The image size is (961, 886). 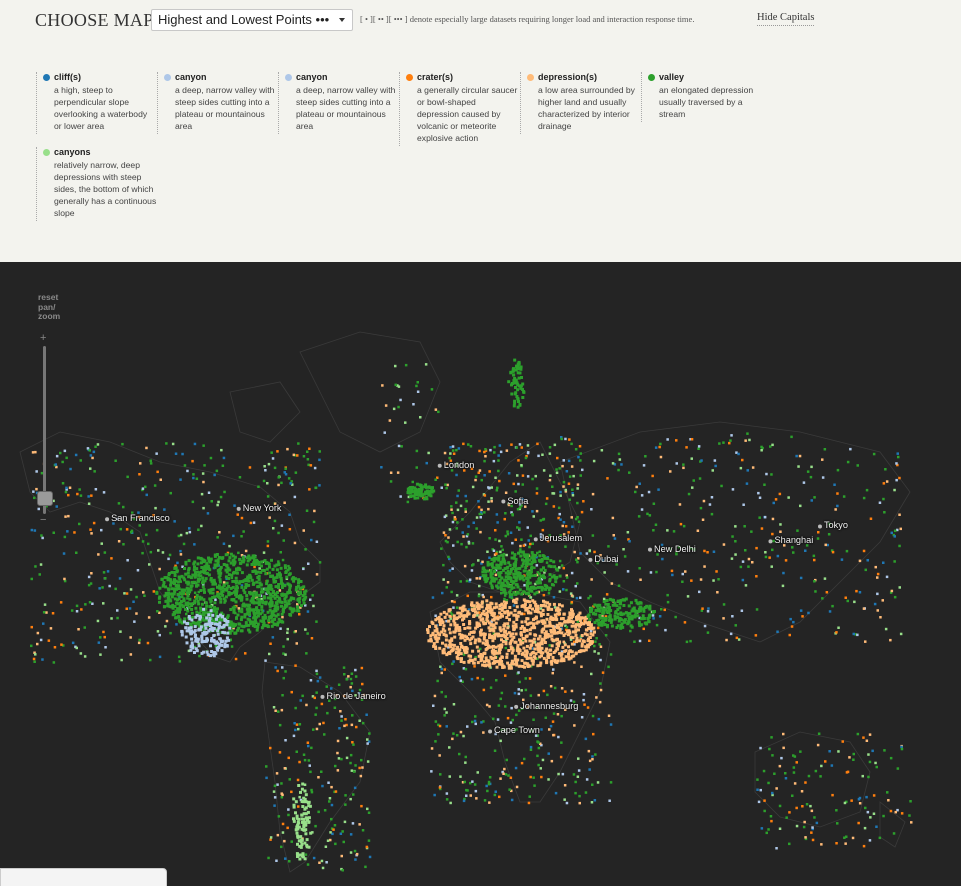 I want to click on hide-capitals-button: Hide Capitals, so click(x=786, y=19).